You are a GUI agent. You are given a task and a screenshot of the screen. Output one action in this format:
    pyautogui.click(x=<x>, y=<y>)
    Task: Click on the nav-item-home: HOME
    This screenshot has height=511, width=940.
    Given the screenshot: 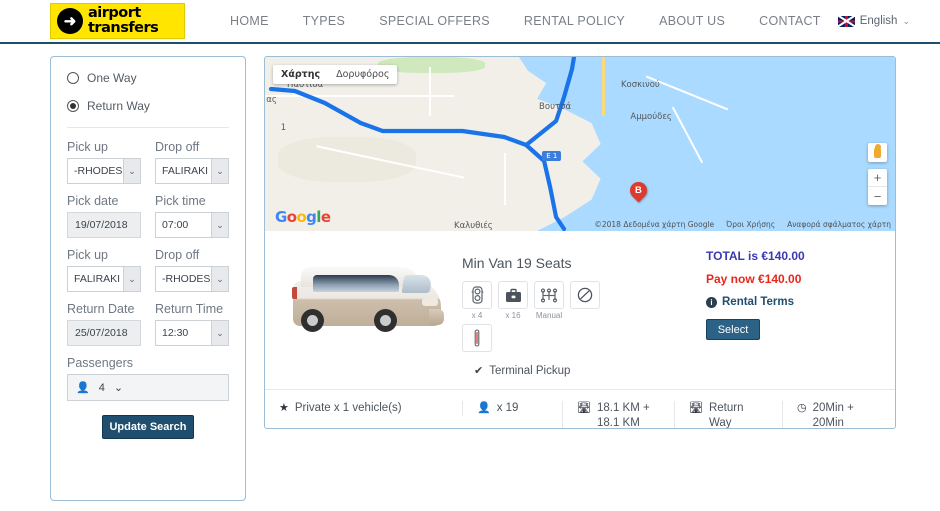 What is the action you would take?
    pyautogui.click(x=249, y=21)
    